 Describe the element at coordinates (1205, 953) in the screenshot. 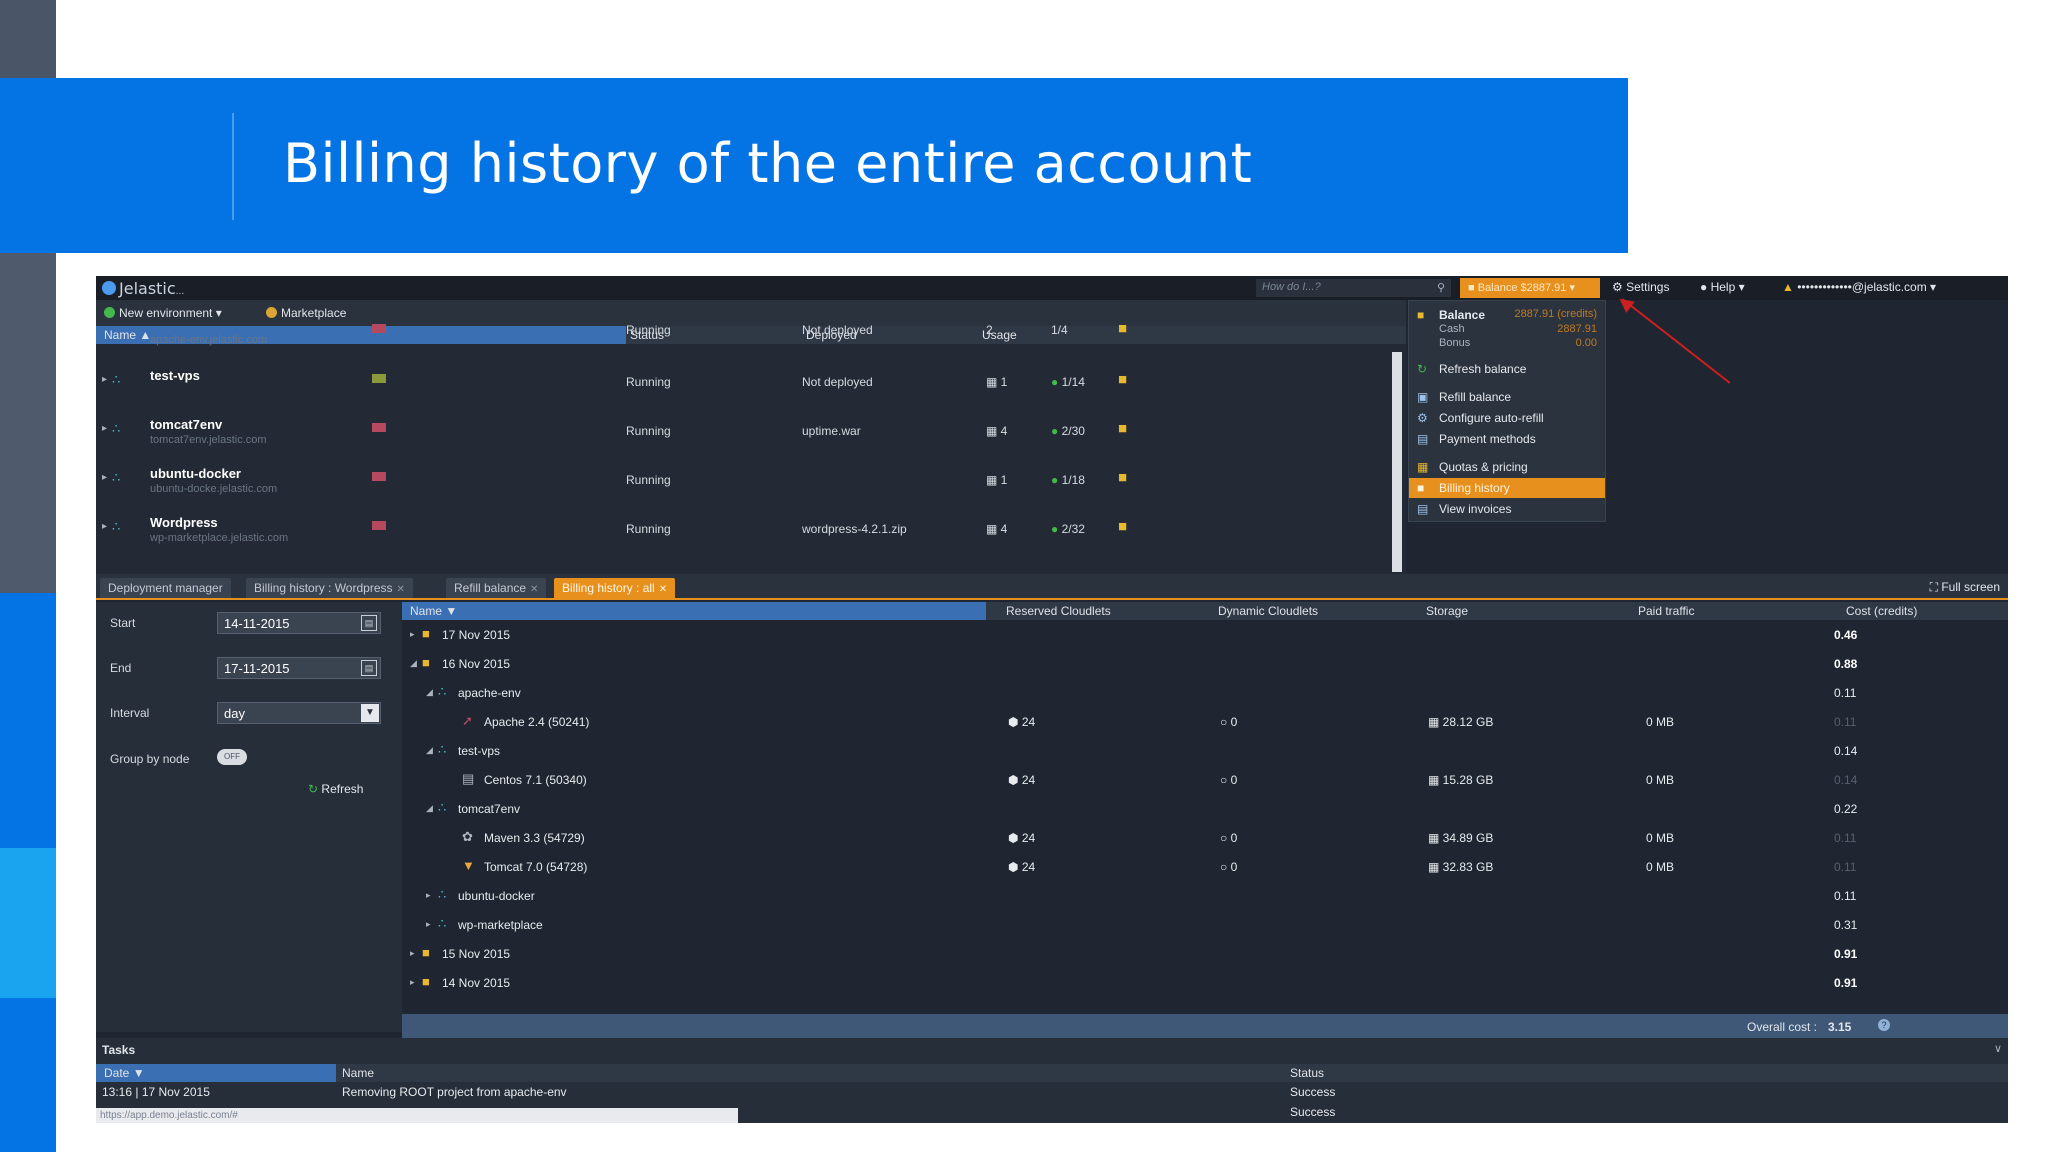

I see `billing-row-day: ▸ ■ 15 Nov 2015 0.91` at that location.